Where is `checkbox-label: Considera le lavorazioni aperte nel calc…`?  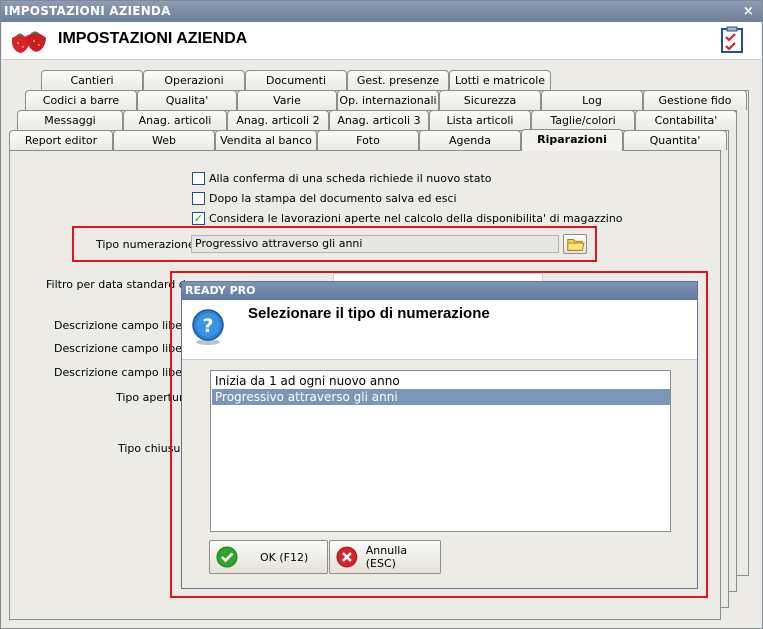
checkbox-label: Considera le lavorazioni aperte nel calc… is located at coordinates (416, 218).